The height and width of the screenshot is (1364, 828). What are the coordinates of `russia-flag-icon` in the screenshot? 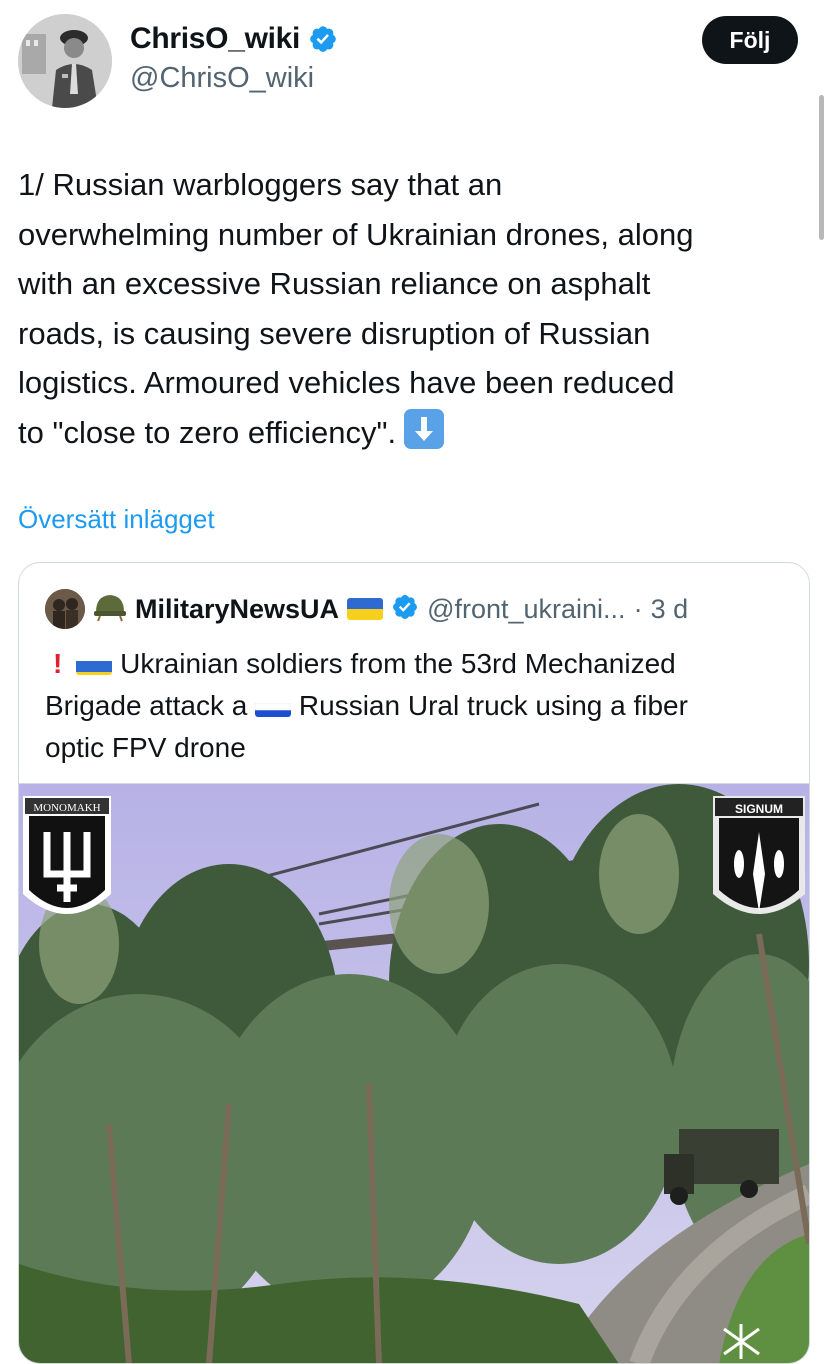 It's located at (273, 706).